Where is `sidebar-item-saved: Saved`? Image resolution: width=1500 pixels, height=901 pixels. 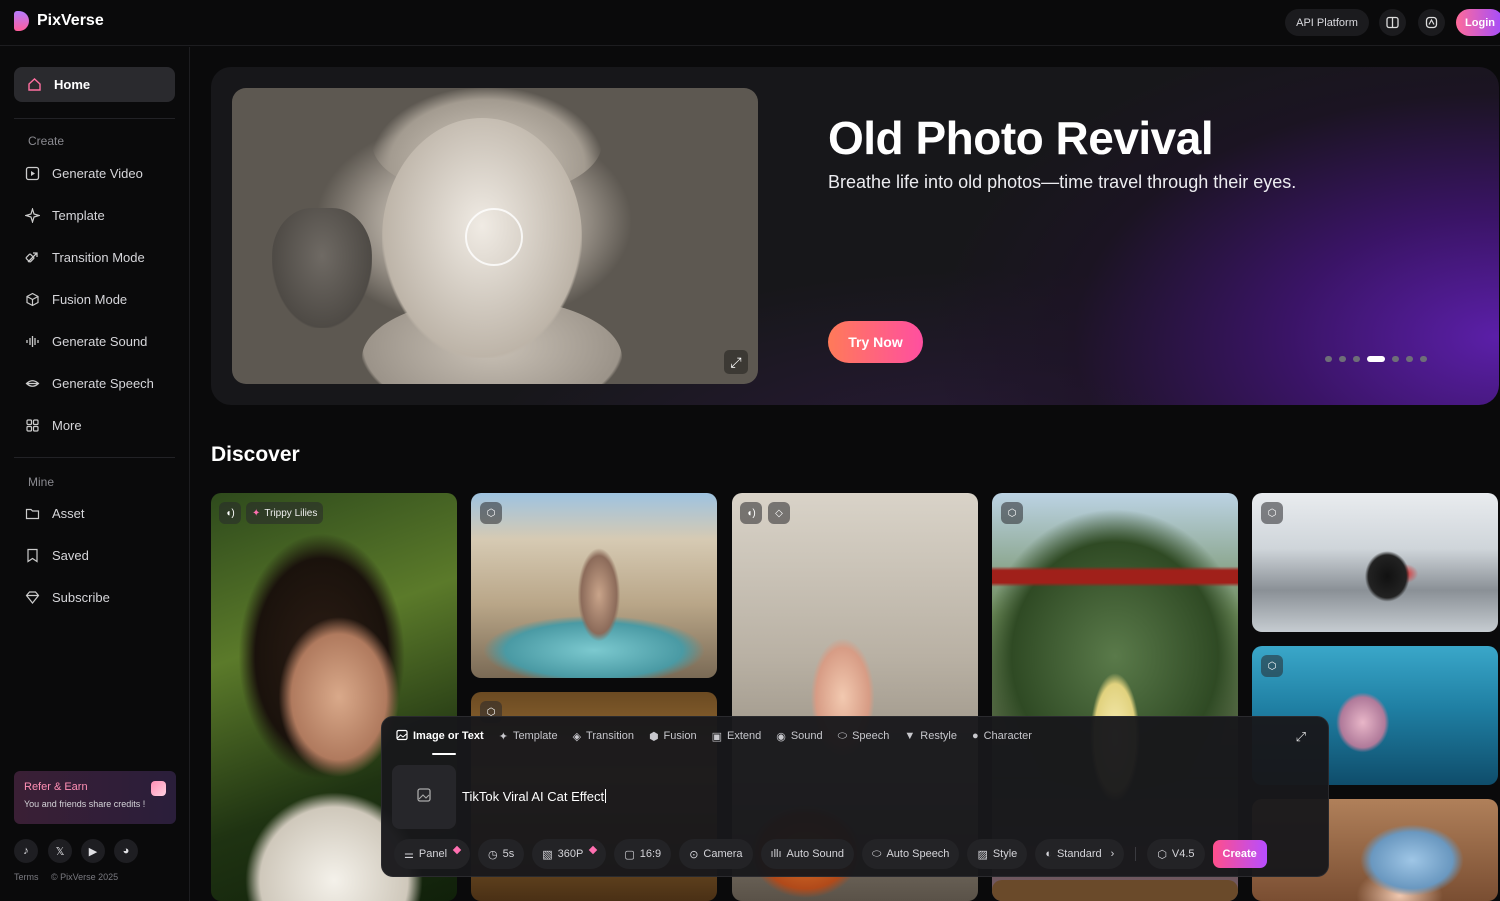
sidebar-item-saved: Saved is located at coordinates (56, 555).